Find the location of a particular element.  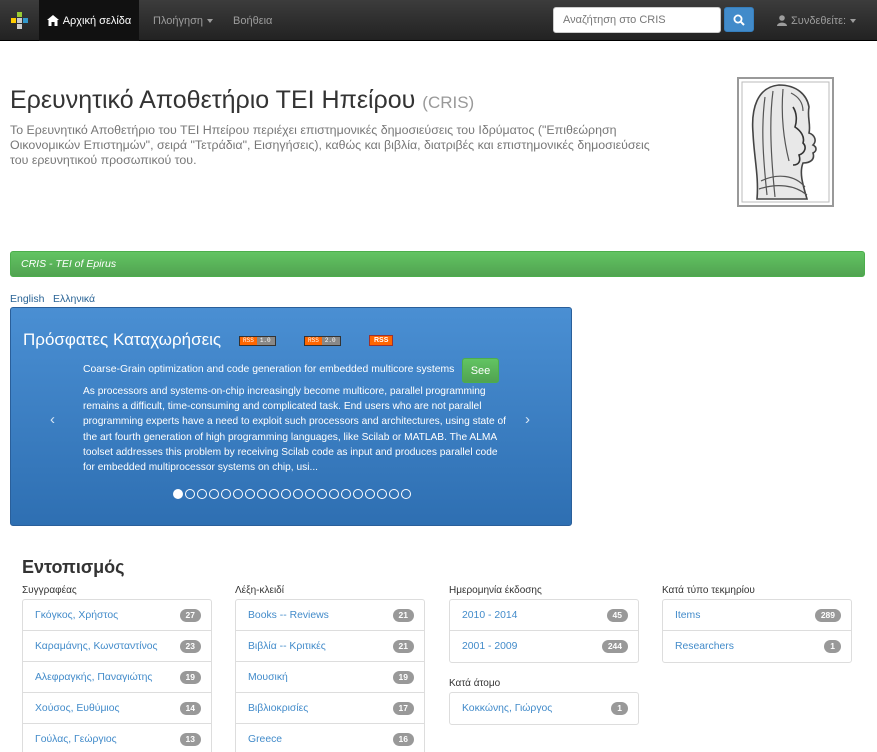

list-item: Βιβλιοκρισίες 17 is located at coordinates (330, 708).